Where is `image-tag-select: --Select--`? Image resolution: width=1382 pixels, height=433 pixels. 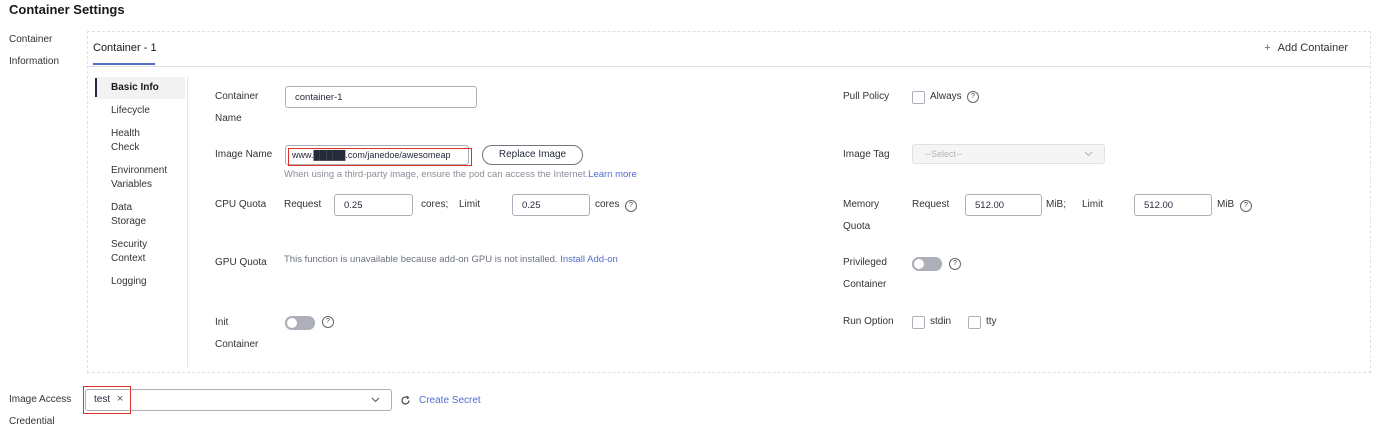
image-tag-select: --Select-- is located at coordinates (1008, 154).